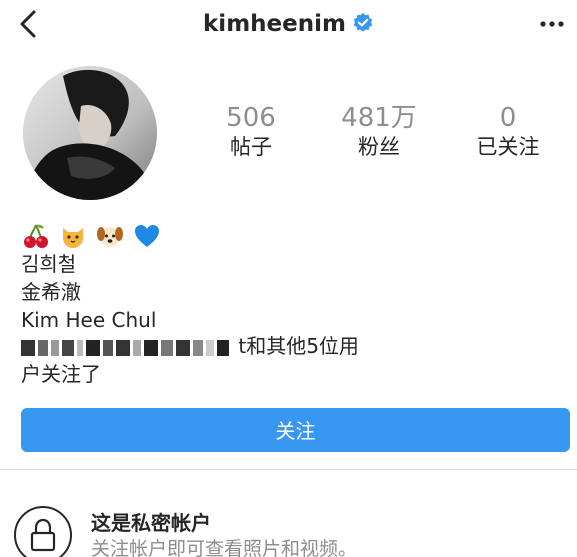  I want to click on private-account-subtitle: 关注帐户即可查看照片和视频。, so click(224, 547).